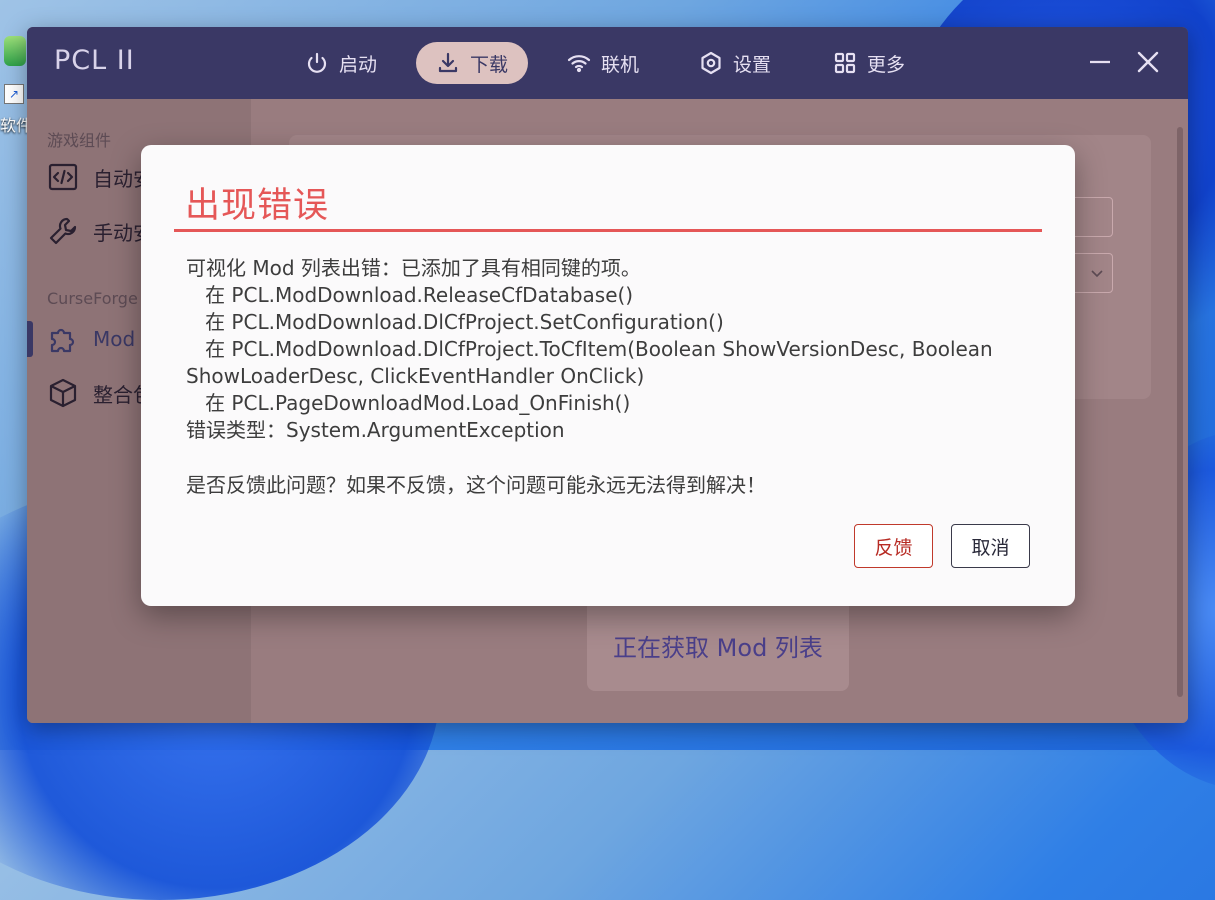 The height and width of the screenshot is (900, 1215). I want to click on shortcut-arrow-icon: ↗, so click(14, 94).